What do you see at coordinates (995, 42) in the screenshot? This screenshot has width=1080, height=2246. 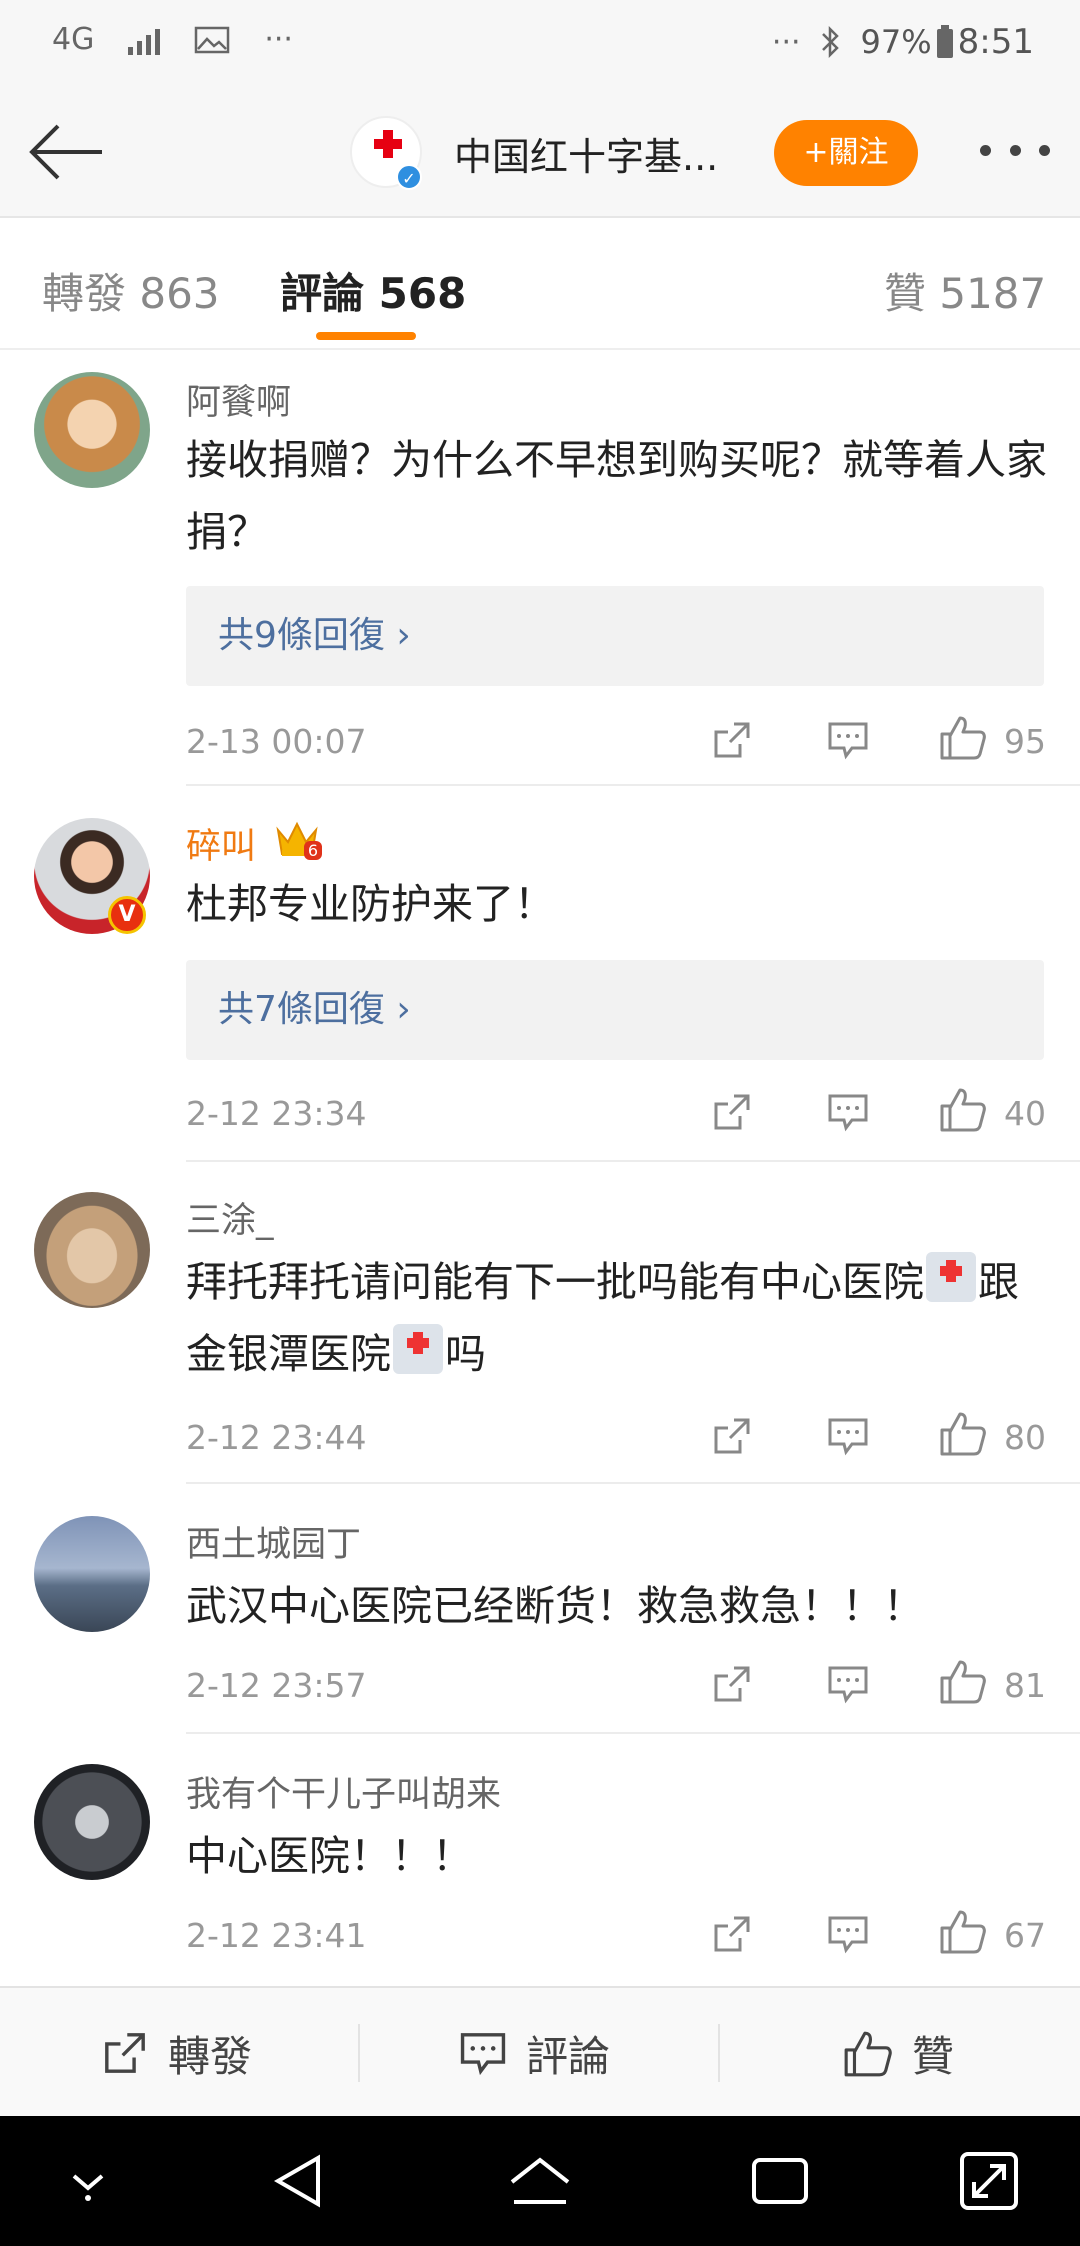 I see `clock: 8:51` at bounding box center [995, 42].